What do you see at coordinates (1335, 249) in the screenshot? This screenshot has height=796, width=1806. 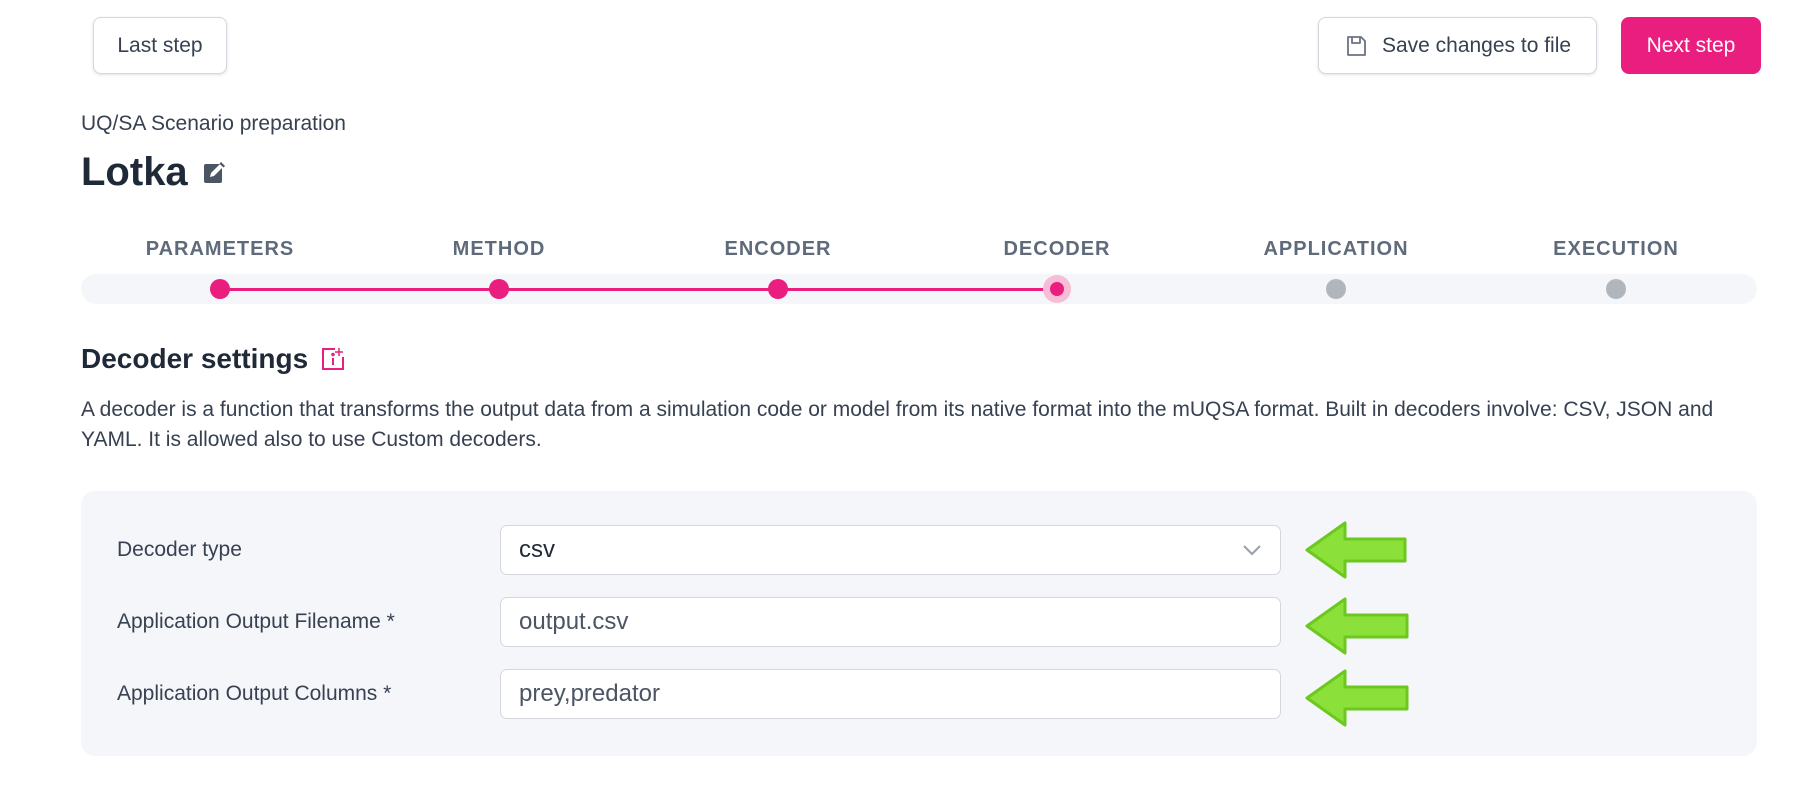 I see `step-label-application: APPLICATION` at bounding box center [1335, 249].